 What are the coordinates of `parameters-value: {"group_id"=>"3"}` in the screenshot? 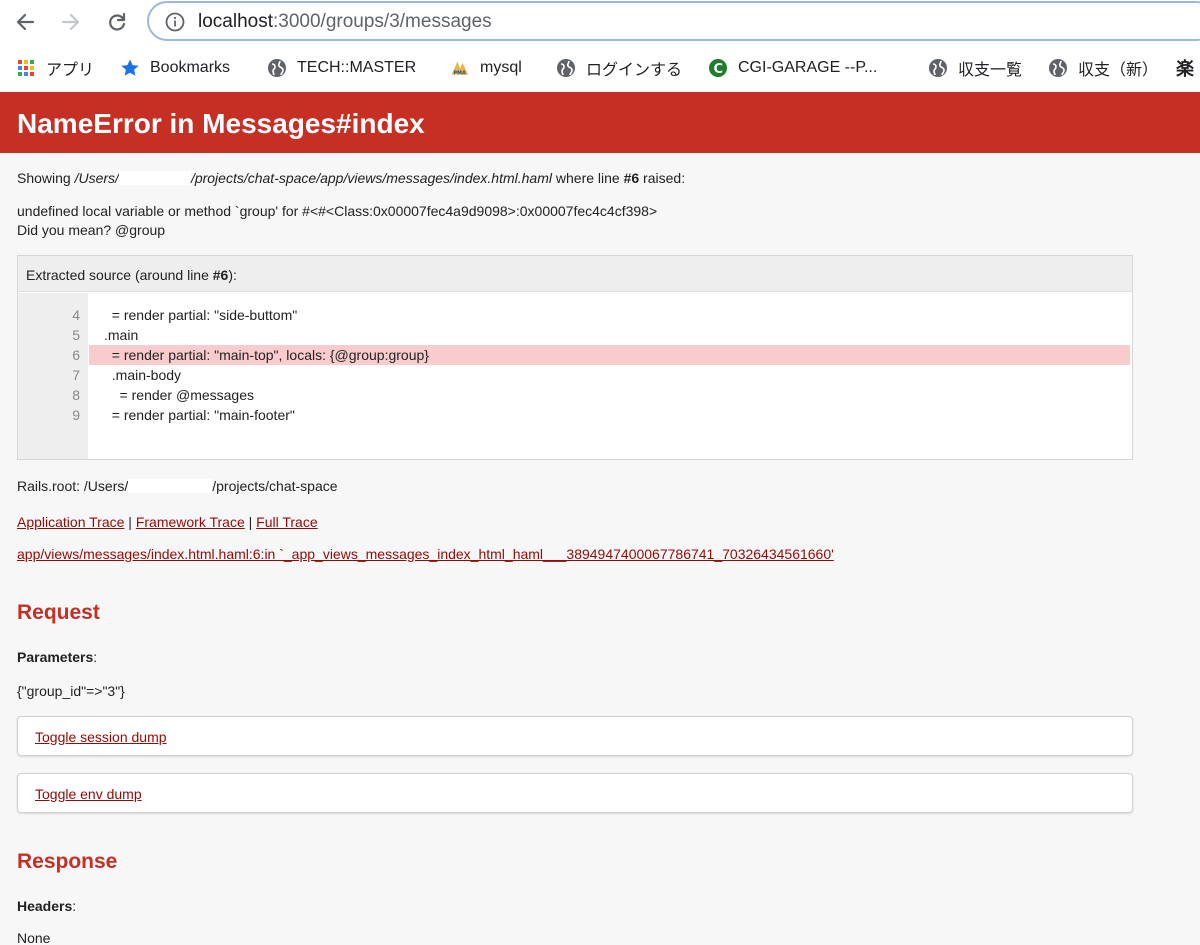 It's located at (71, 691).